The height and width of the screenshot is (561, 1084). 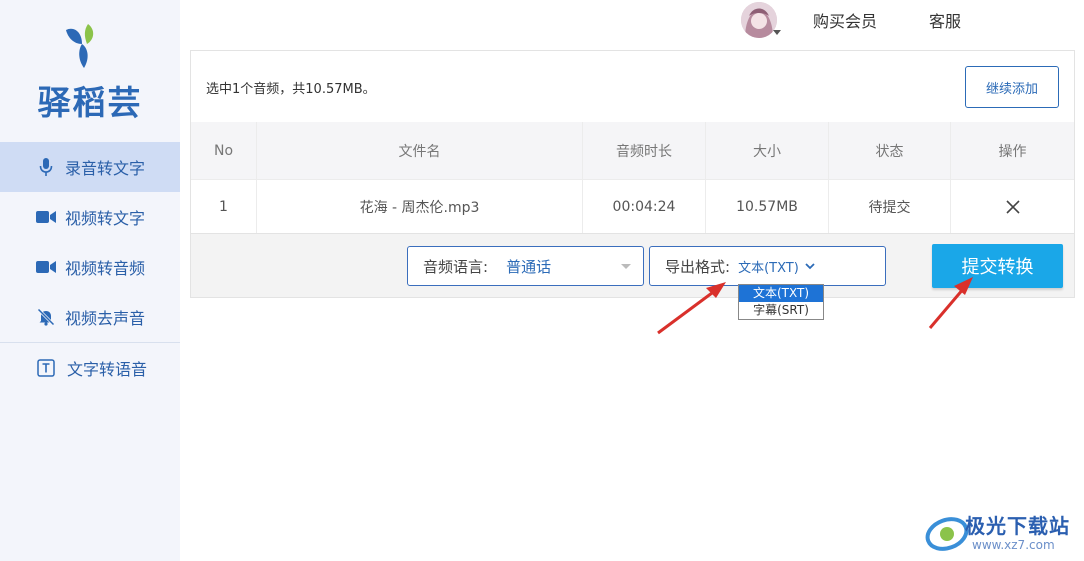 I want to click on bell-off-icon, so click(x=46, y=317).